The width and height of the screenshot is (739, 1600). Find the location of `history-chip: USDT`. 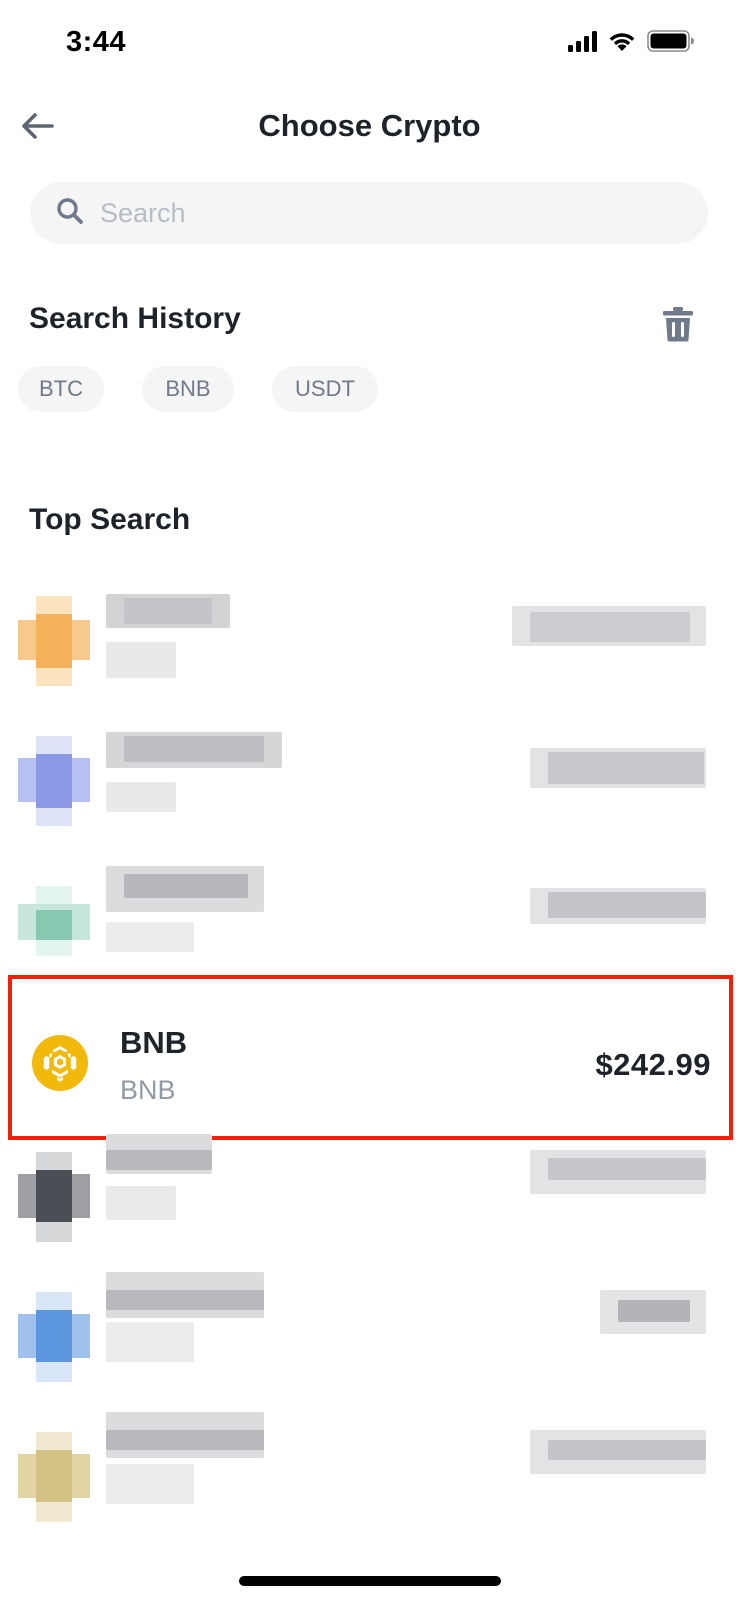

history-chip: USDT is located at coordinates (325, 389).